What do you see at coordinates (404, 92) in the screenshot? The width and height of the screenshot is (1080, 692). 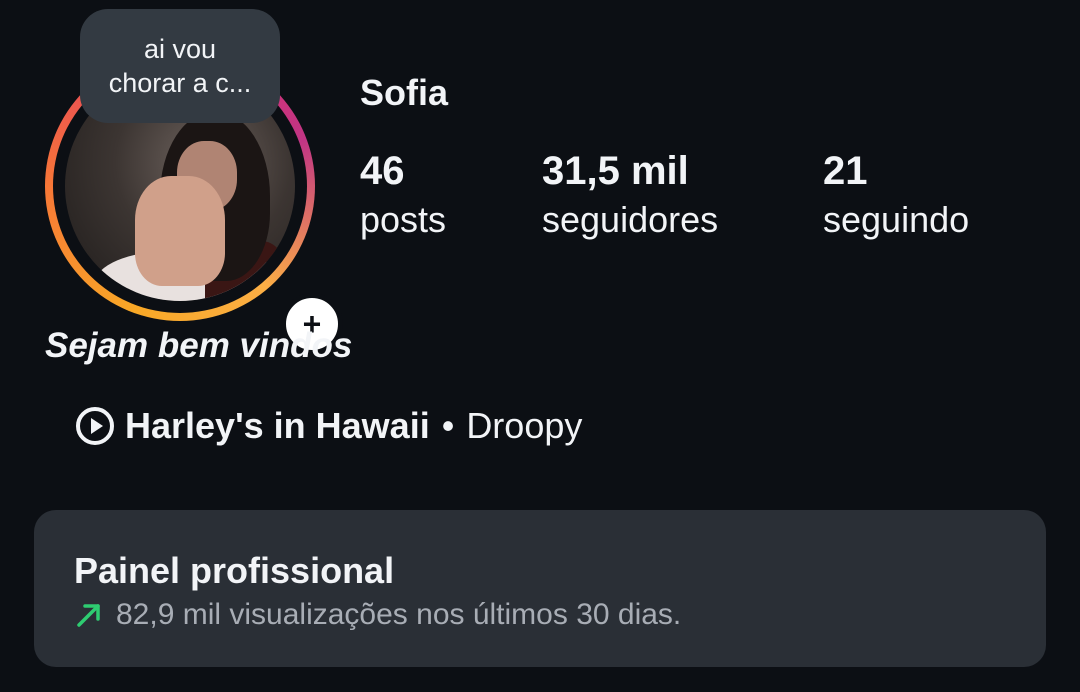 I see `profile-username: Sofia` at bounding box center [404, 92].